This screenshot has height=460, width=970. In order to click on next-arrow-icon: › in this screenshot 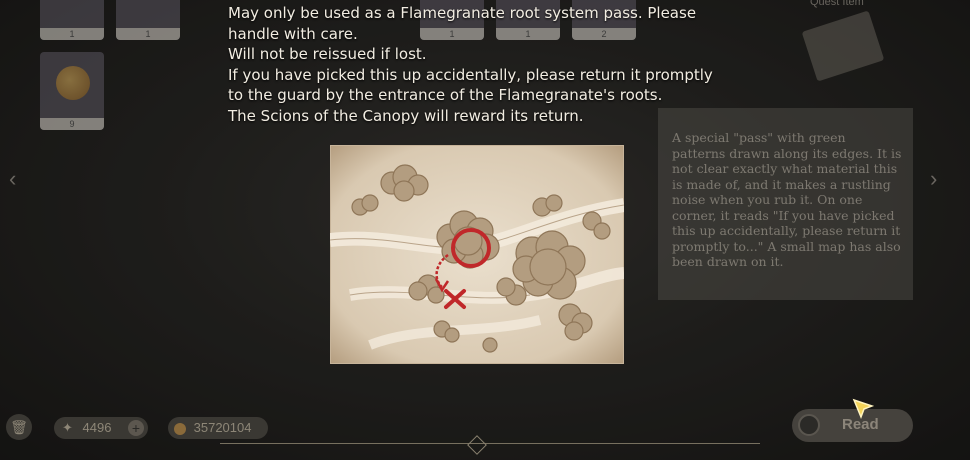, I will do `click(933, 179)`.